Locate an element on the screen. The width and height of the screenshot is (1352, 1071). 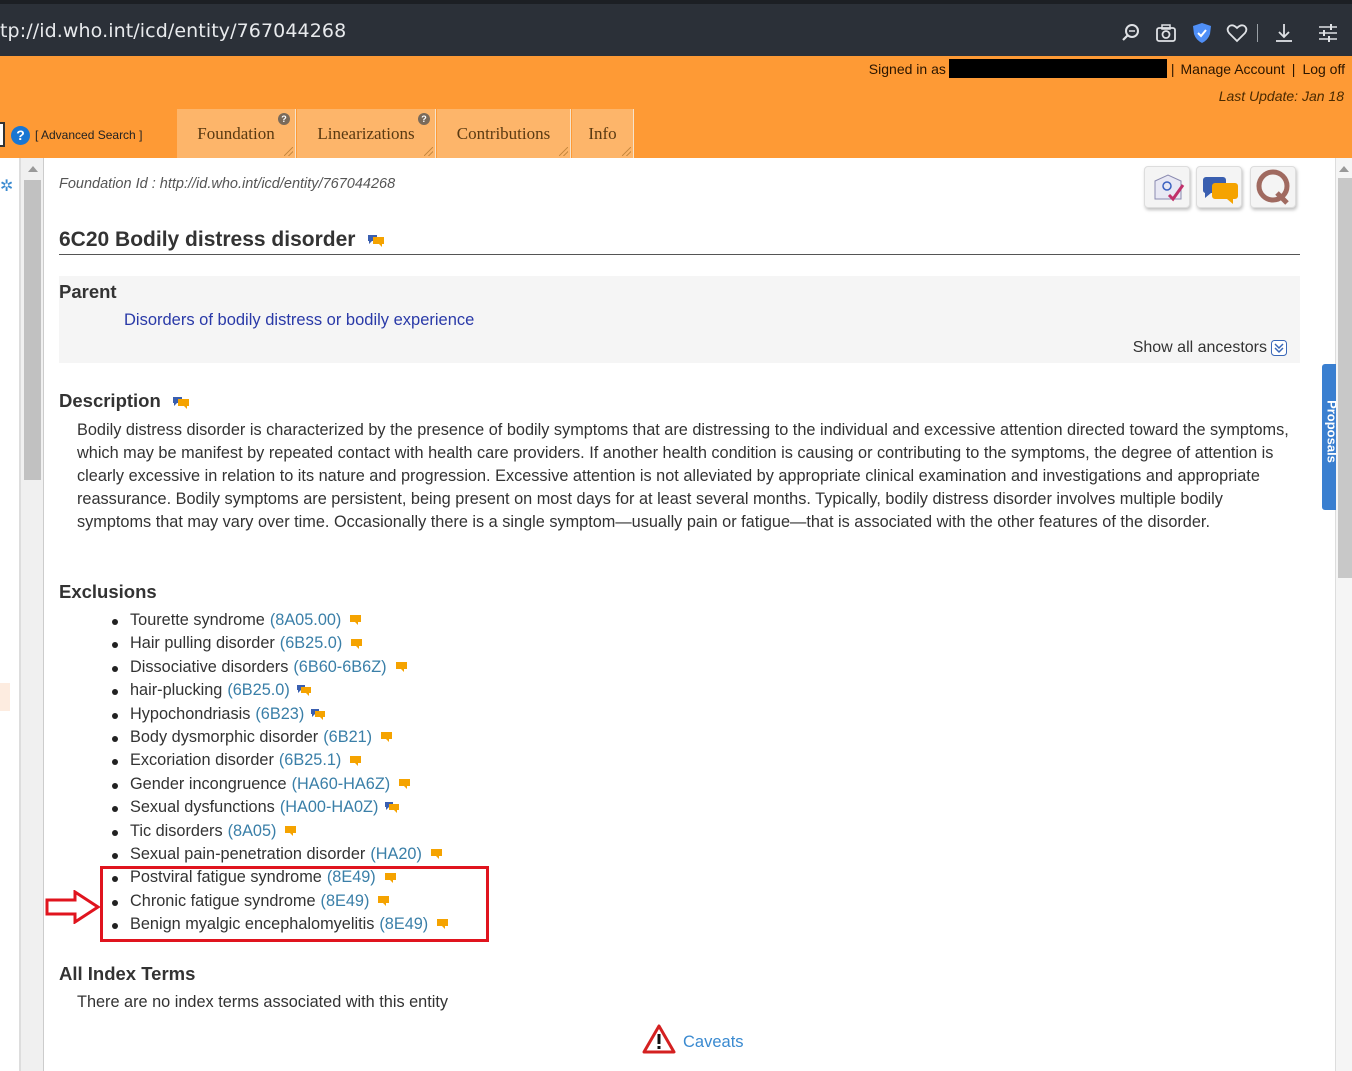
section-heading: Parent is located at coordinates (88, 291).